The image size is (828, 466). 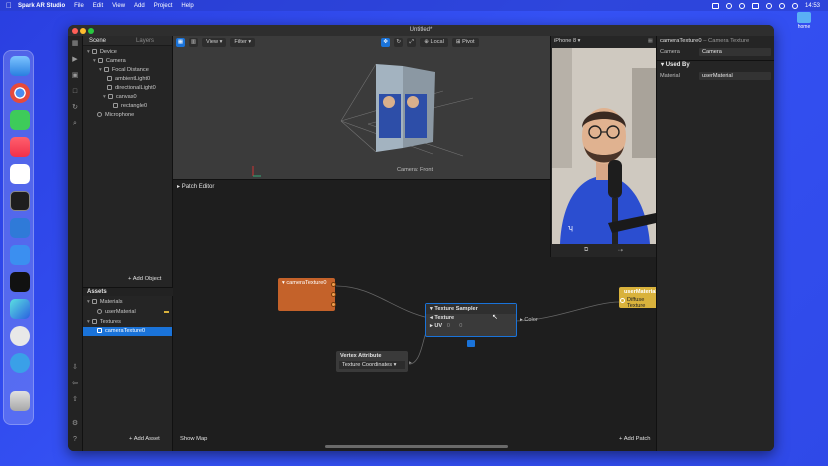 I want to click on search-icon, so click(x=781, y=5).